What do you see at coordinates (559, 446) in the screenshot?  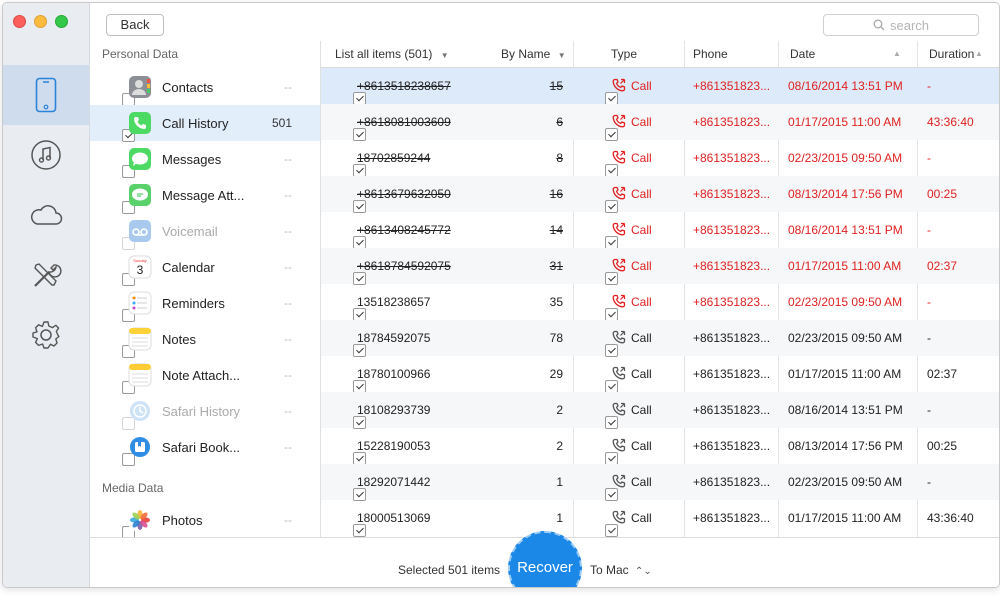 I see `call-count: 2` at bounding box center [559, 446].